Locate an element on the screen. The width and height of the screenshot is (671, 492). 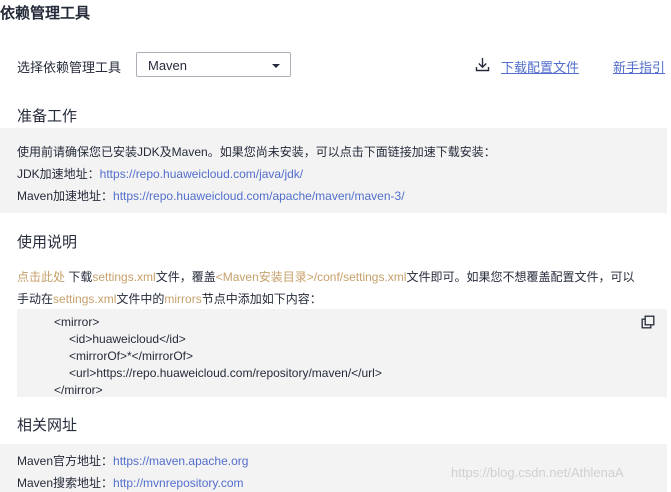
usage-text: 下载 is located at coordinates (79, 277).